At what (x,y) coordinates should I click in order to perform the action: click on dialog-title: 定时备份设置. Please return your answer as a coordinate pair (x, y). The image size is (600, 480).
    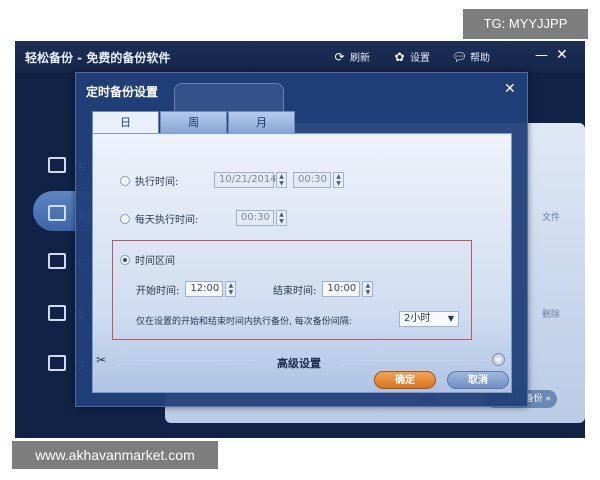
    Looking at the image, I should click on (122, 92).